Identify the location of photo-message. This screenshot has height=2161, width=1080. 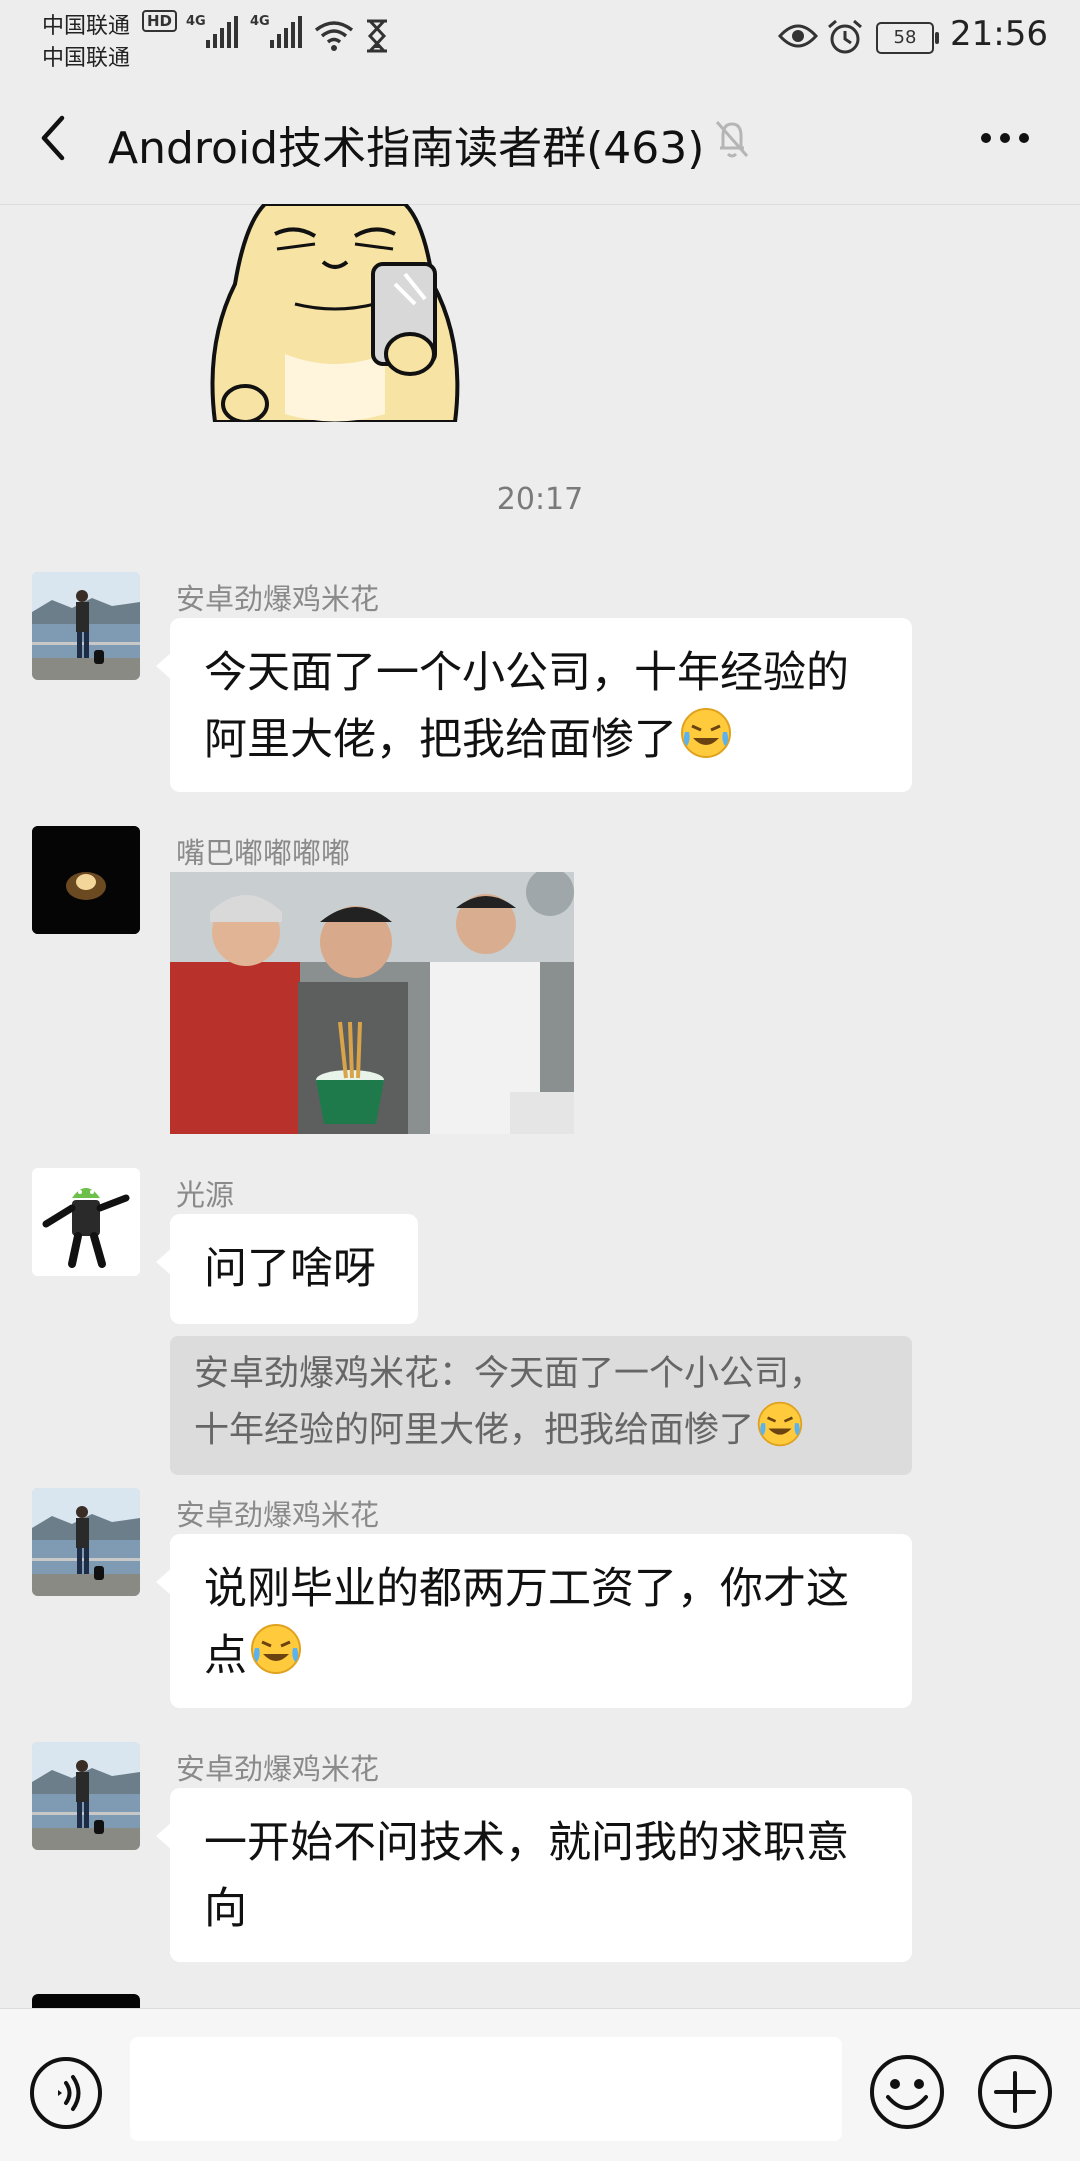
(372, 1003).